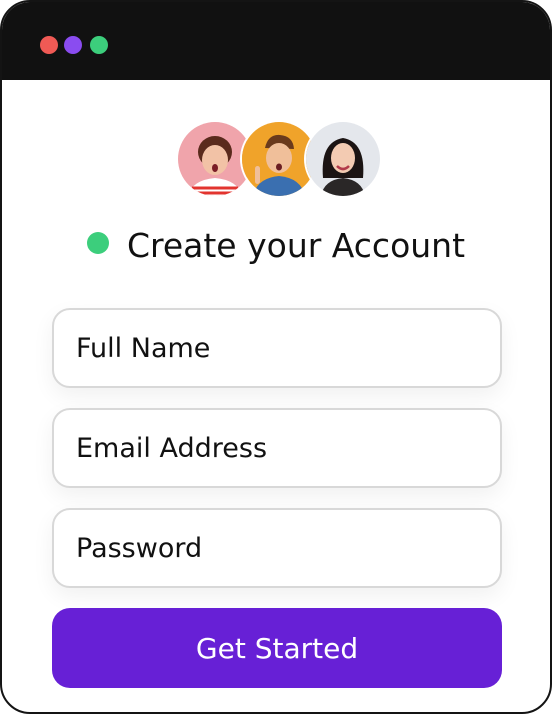  I want to click on password-input, so click(277, 548).